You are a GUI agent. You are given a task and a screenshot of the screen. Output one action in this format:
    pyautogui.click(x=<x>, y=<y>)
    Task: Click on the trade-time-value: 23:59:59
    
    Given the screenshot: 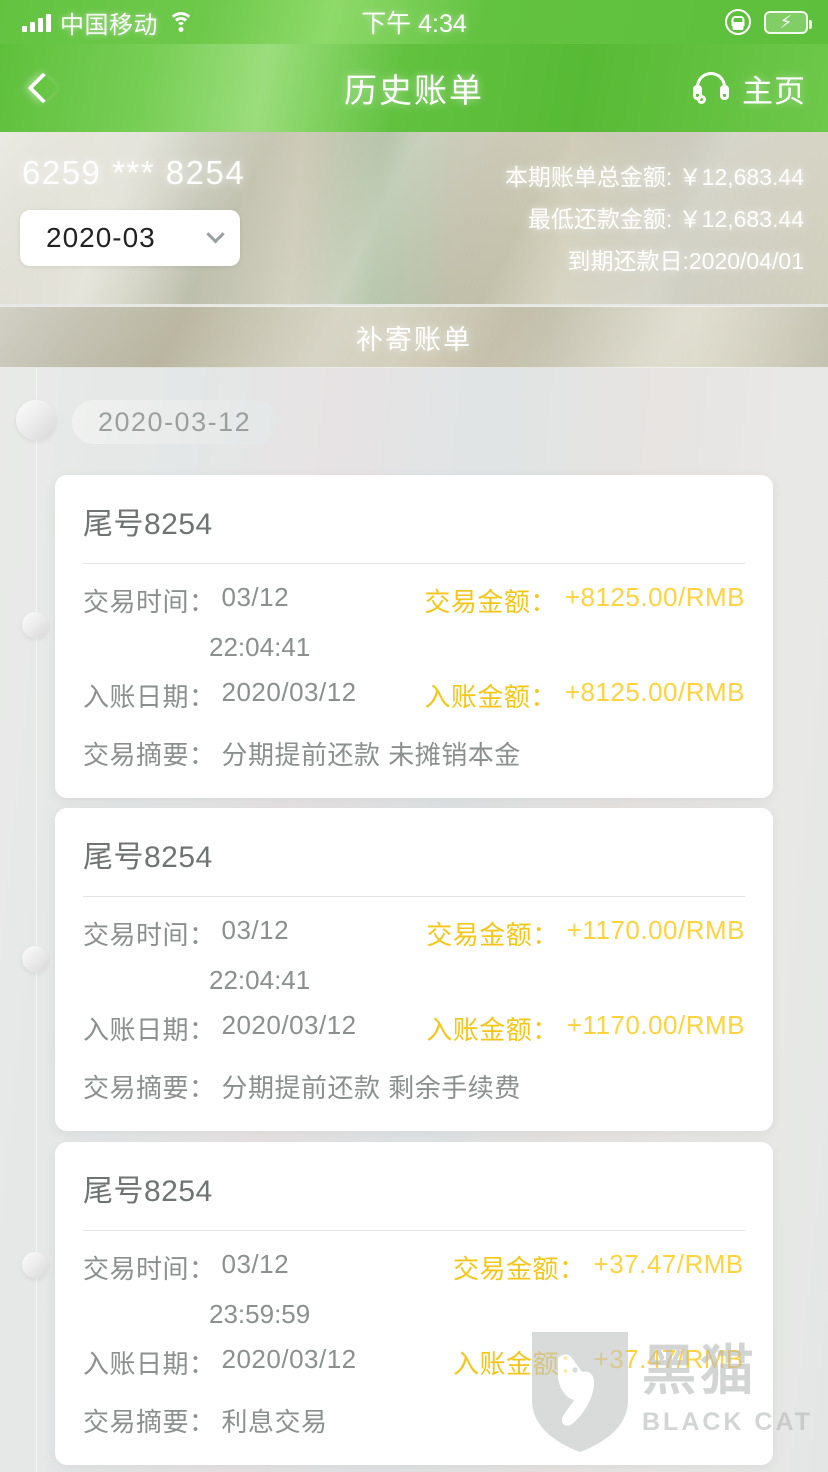 What is the action you would take?
    pyautogui.click(x=260, y=1314)
    